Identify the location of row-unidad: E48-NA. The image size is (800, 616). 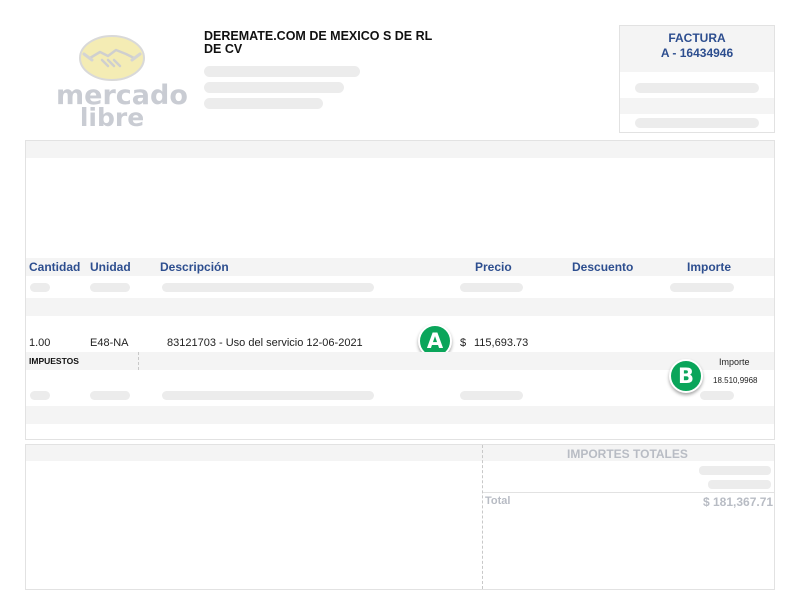
(109, 343).